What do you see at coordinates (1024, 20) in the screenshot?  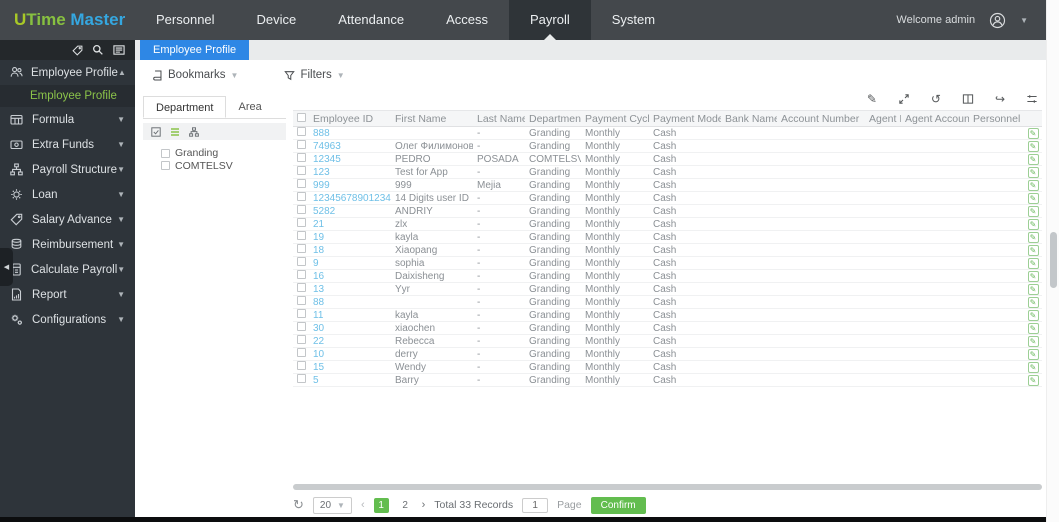 I see `chevron-down-icon: ▼` at bounding box center [1024, 20].